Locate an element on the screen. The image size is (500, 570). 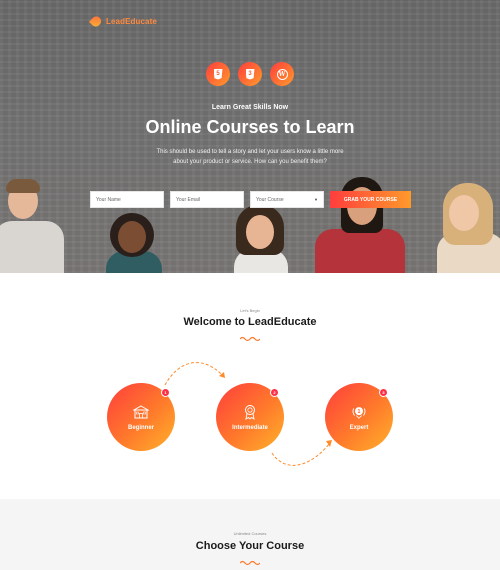
hero-kicker: Learn Great Skills Now is located at coordinates (250, 107).